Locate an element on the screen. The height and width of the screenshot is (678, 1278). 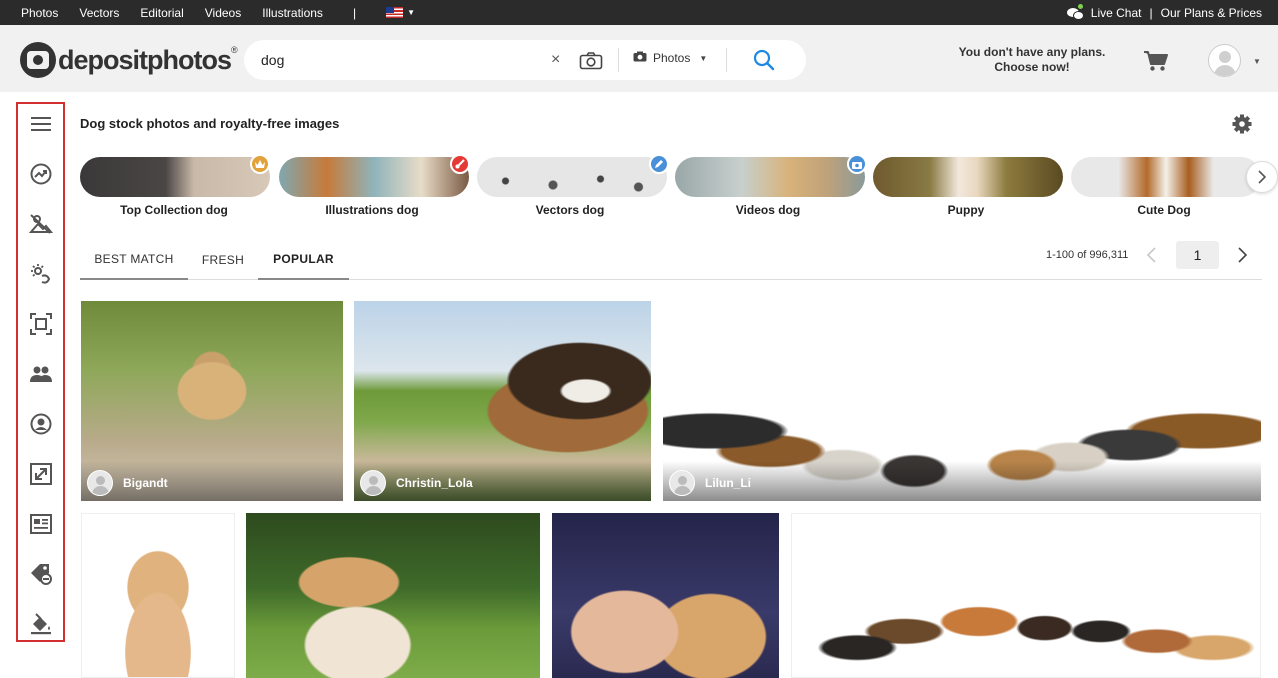
search-by-image-icon is located at coordinates (591, 63).